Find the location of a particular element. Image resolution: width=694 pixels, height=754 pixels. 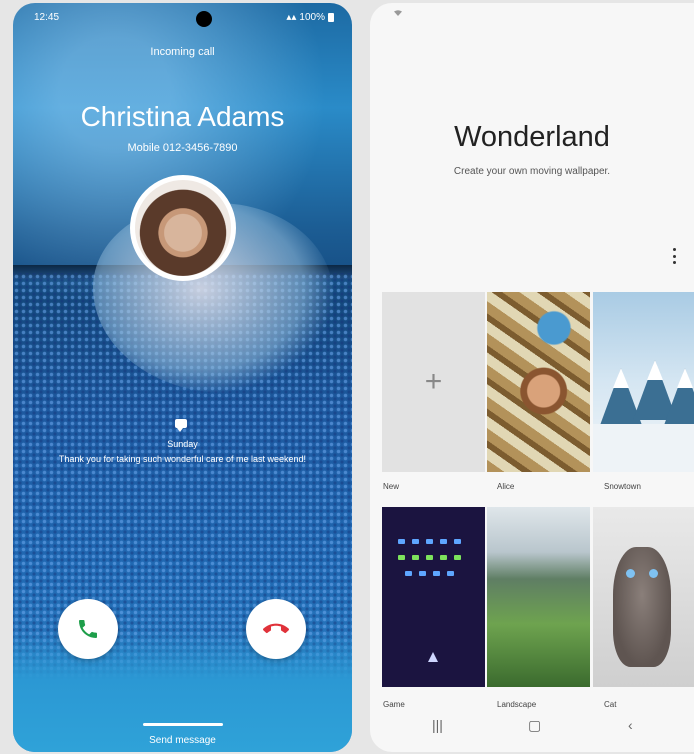

tile-game is located at coordinates (433, 597).